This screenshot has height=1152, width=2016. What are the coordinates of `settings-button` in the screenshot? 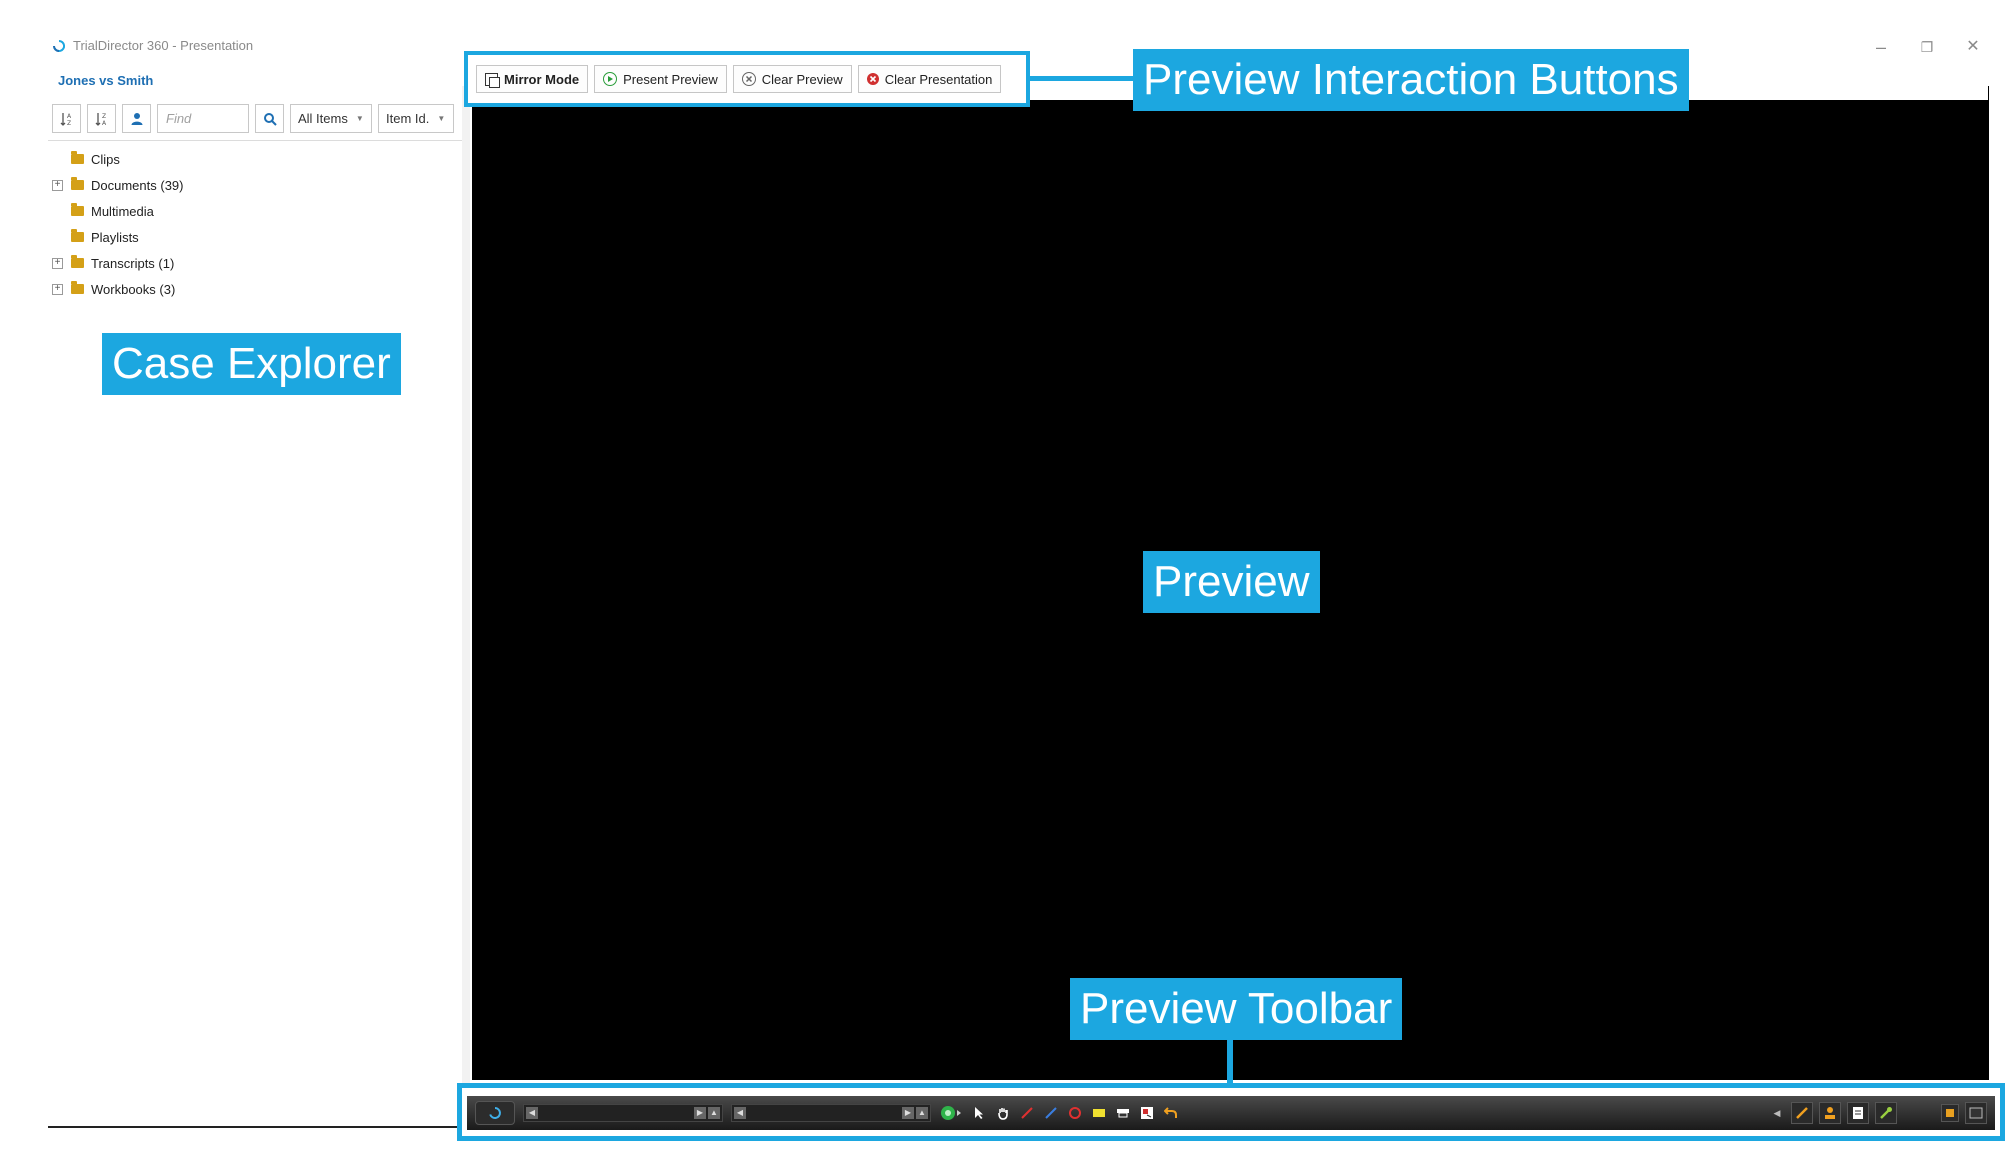 It's located at (1886, 1113).